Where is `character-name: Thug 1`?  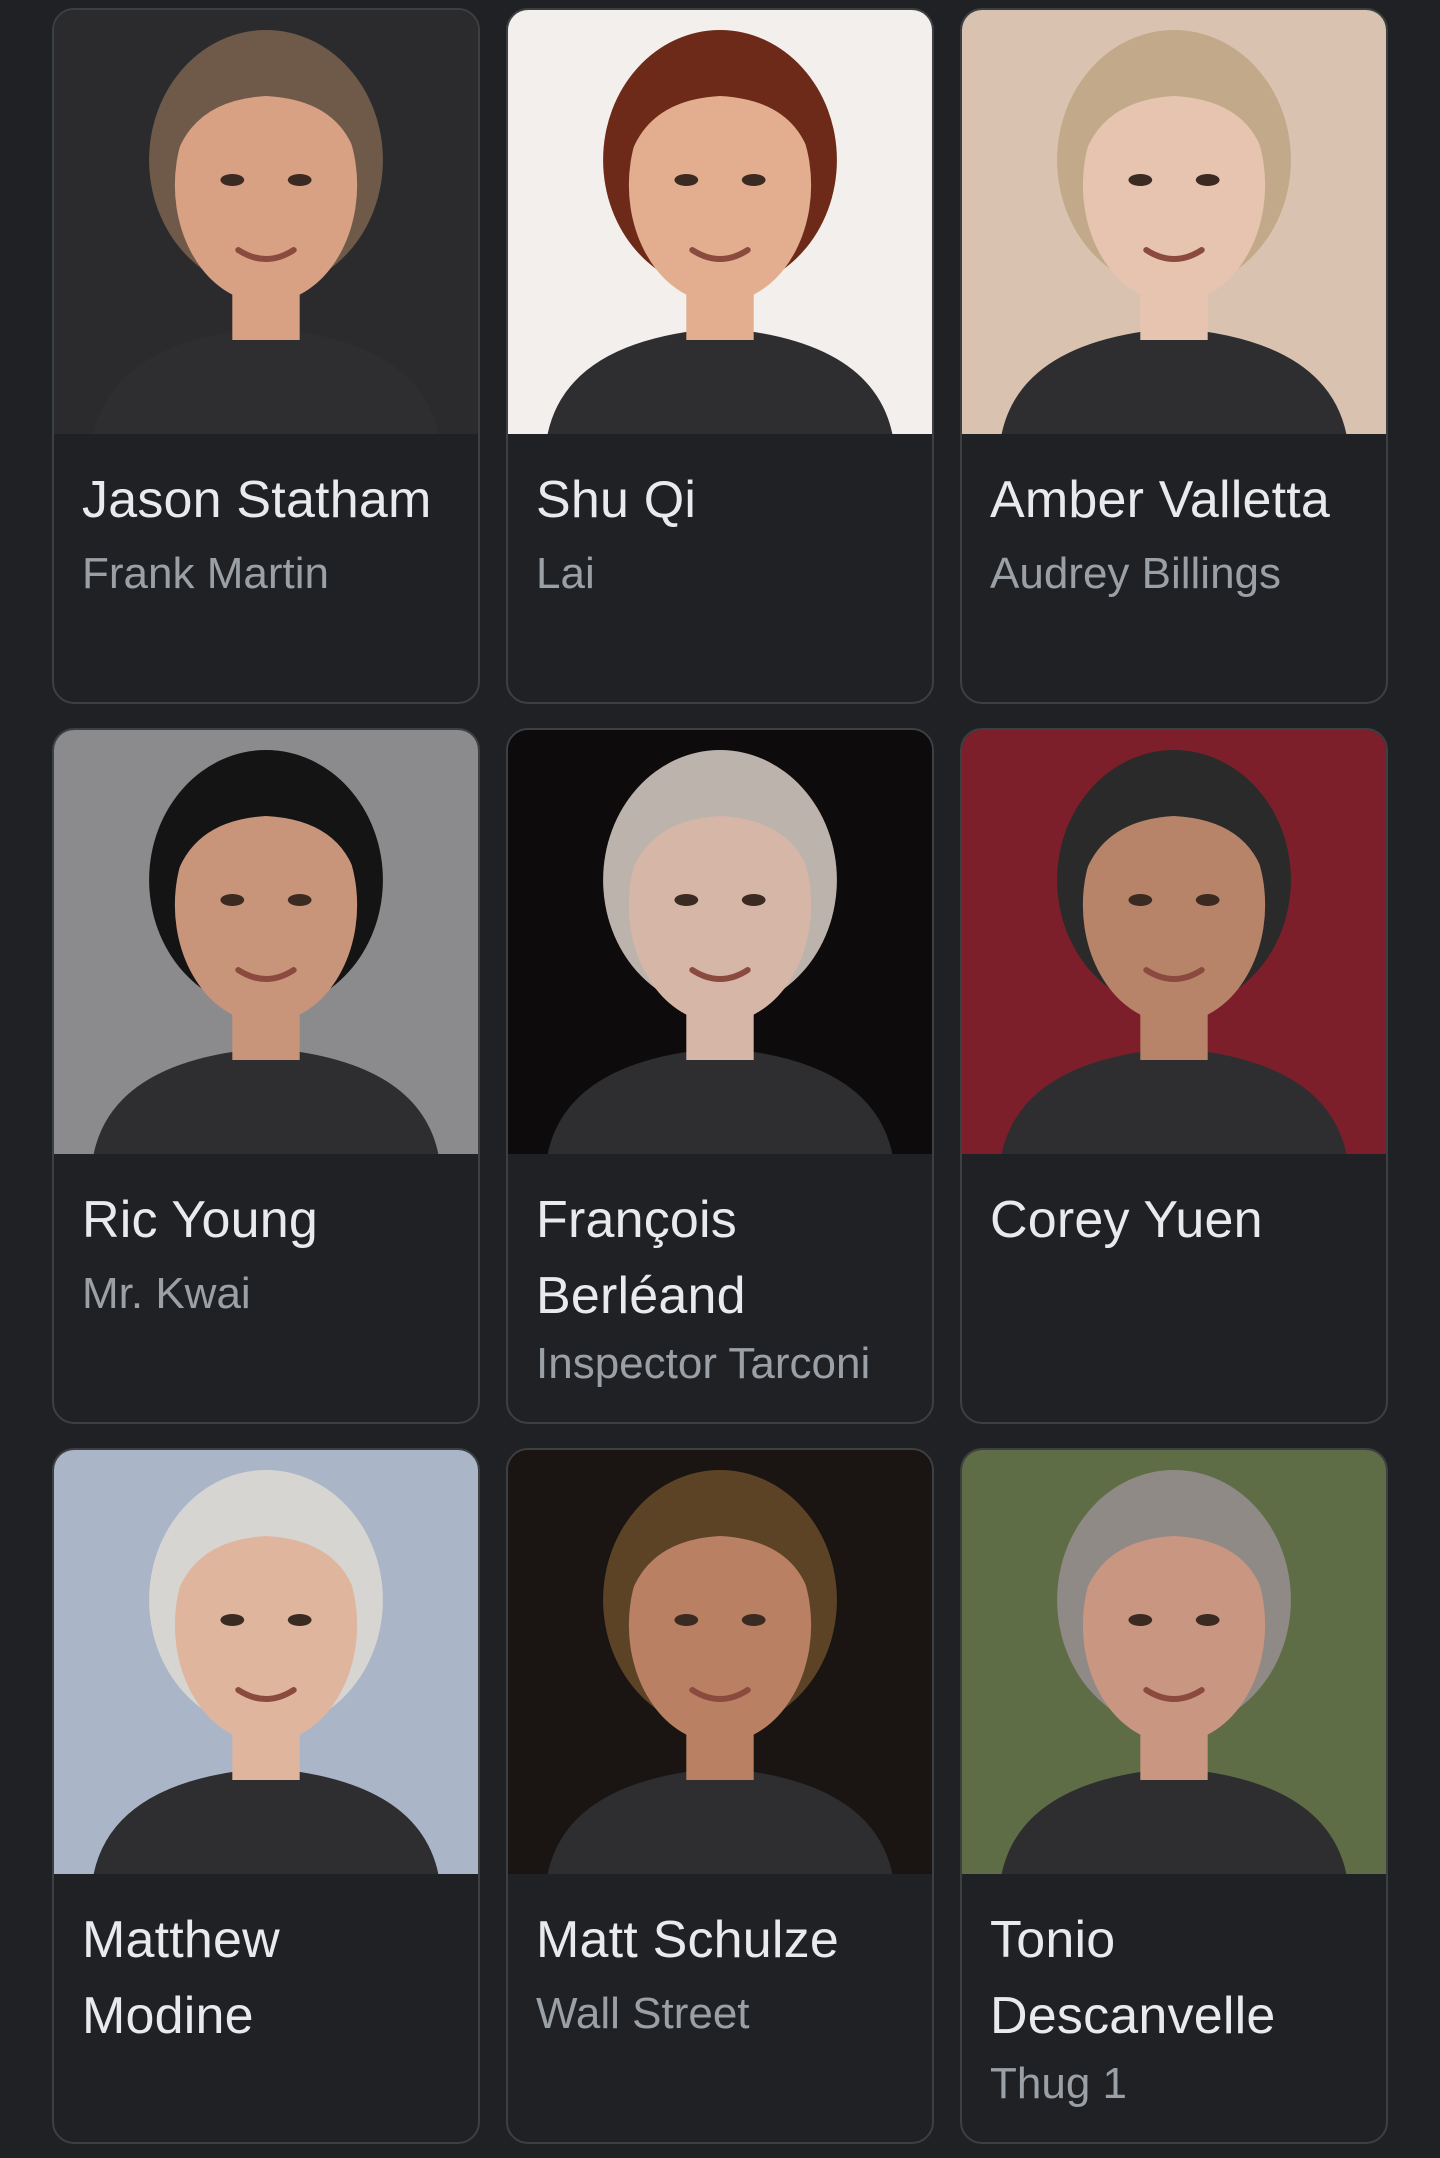 character-name: Thug 1 is located at coordinates (1058, 2083).